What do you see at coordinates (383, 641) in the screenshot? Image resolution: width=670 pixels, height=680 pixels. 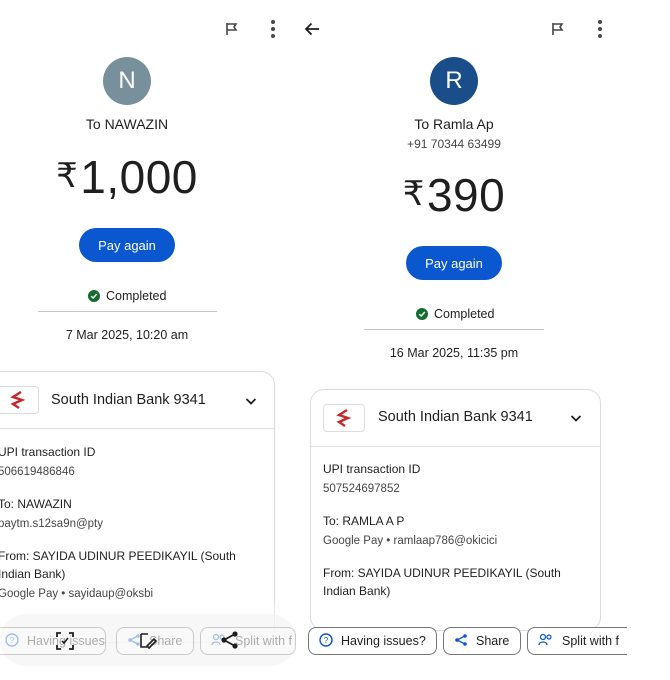 I see `having-issues-label: Having issues?` at bounding box center [383, 641].